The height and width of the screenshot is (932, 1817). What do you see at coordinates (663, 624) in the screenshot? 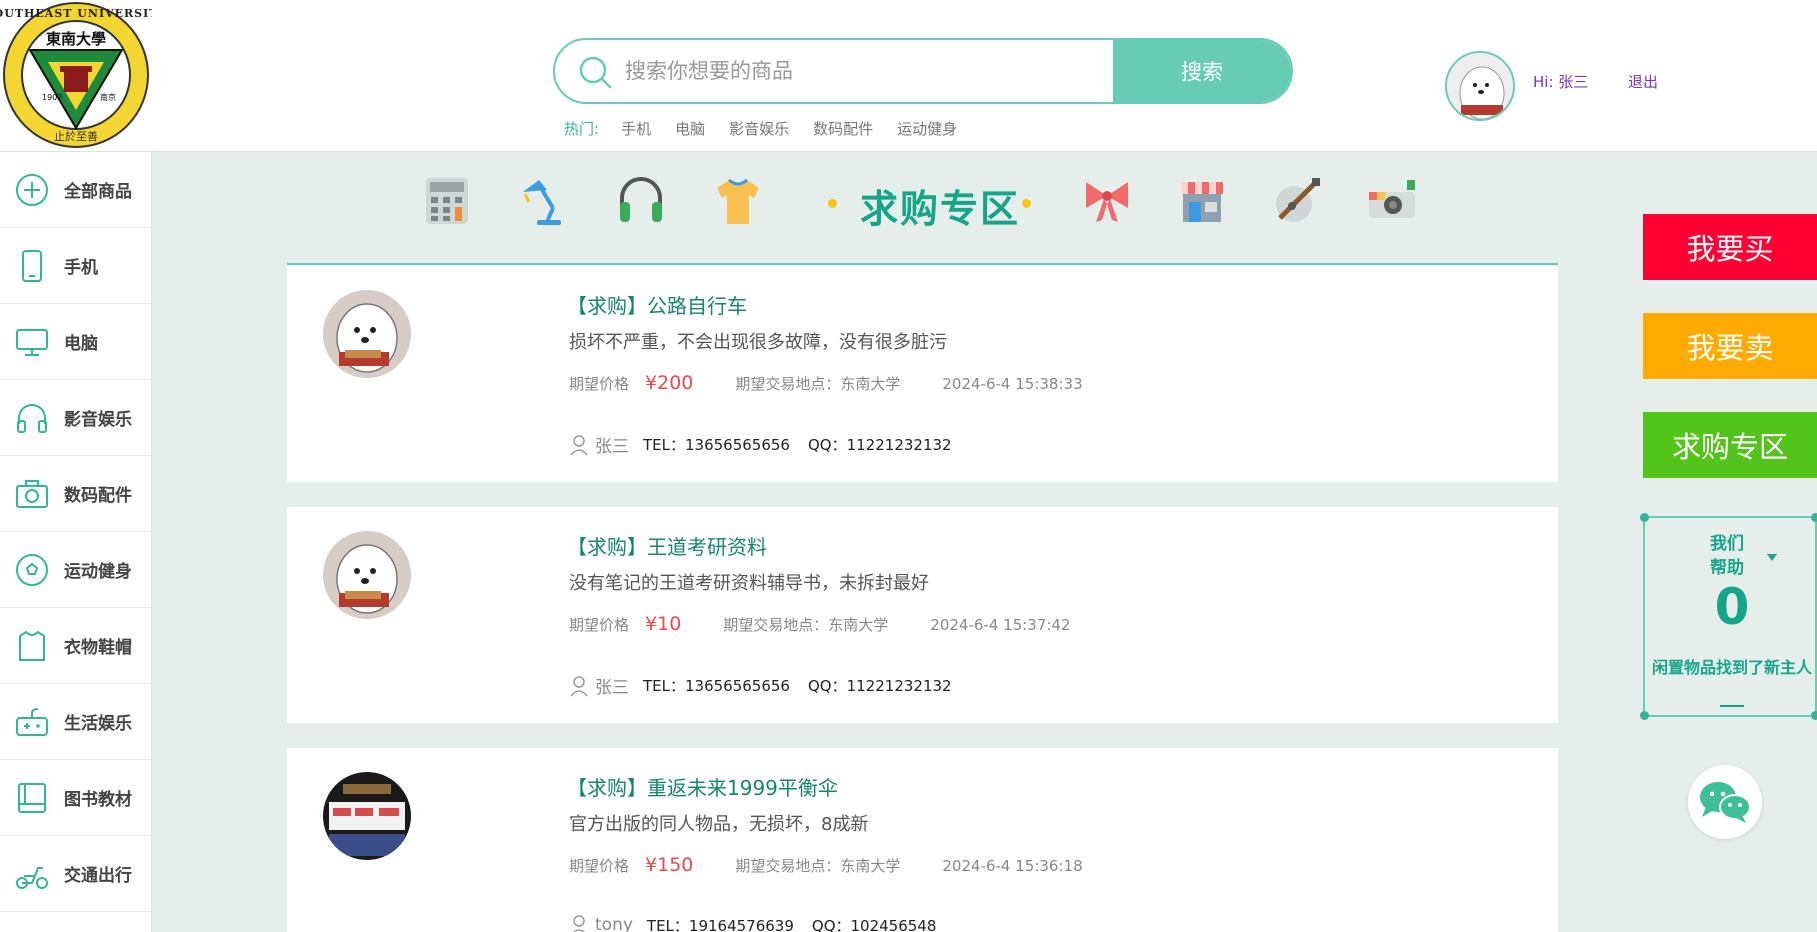
I see `listing-price: ¥10` at bounding box center [663, 624].